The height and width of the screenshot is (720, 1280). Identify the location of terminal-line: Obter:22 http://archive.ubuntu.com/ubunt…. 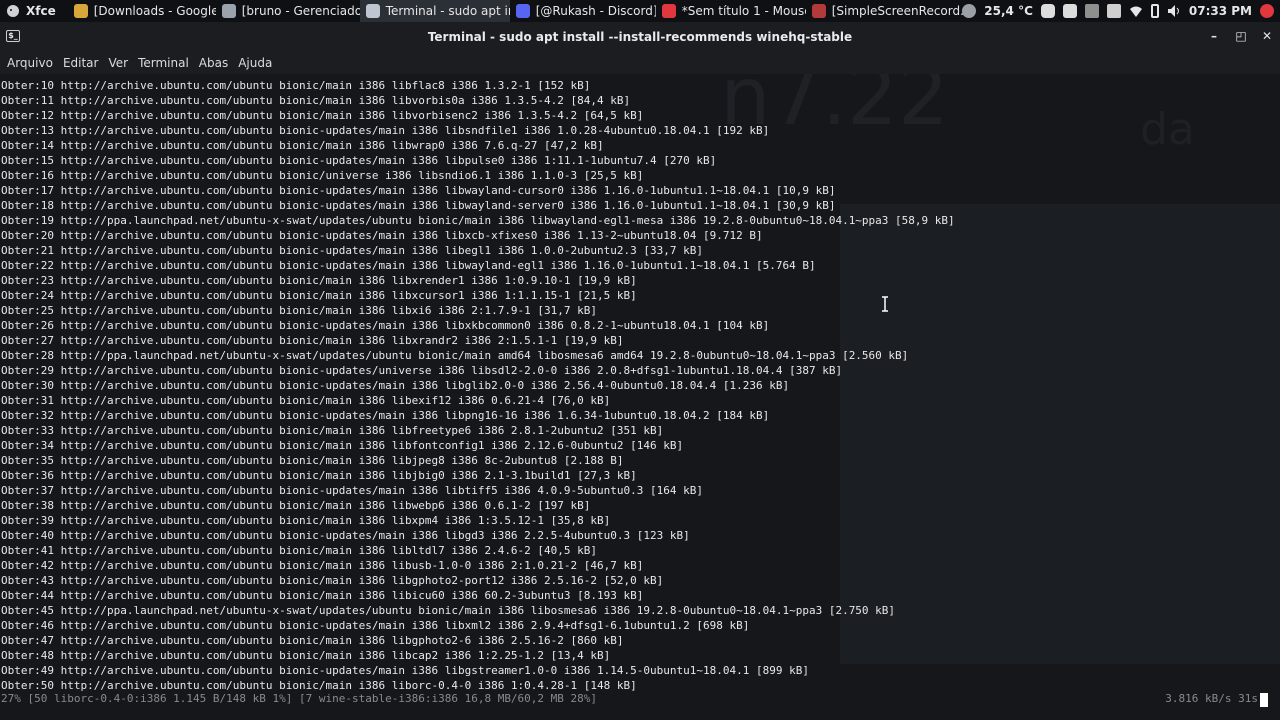
(408, 265).